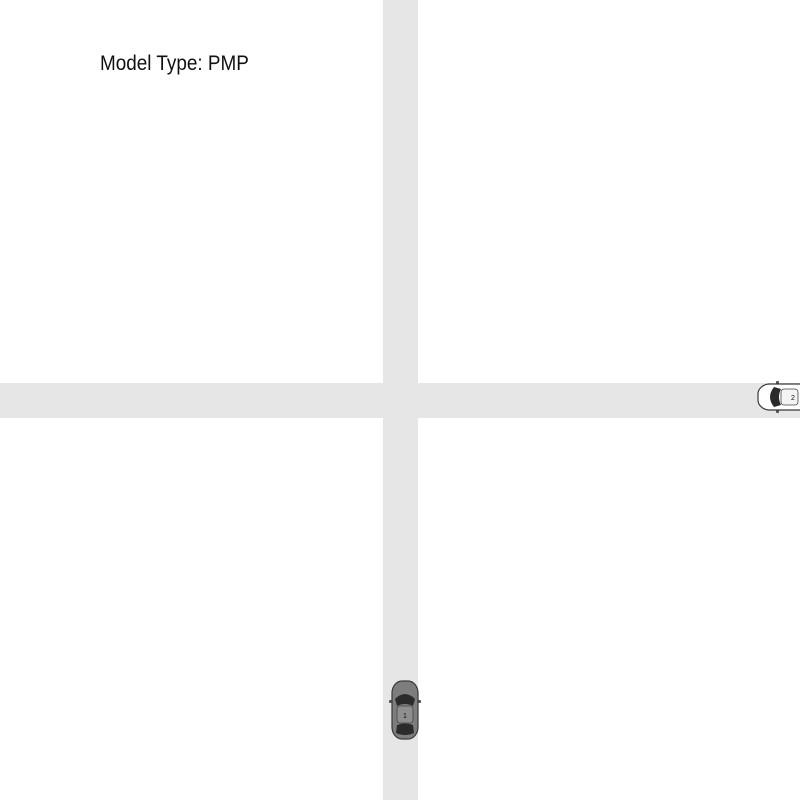 Image resolution: width=800 pixels, height=800 pixels. I want to click on vehicle-1-label: 1, so click(405, 716).